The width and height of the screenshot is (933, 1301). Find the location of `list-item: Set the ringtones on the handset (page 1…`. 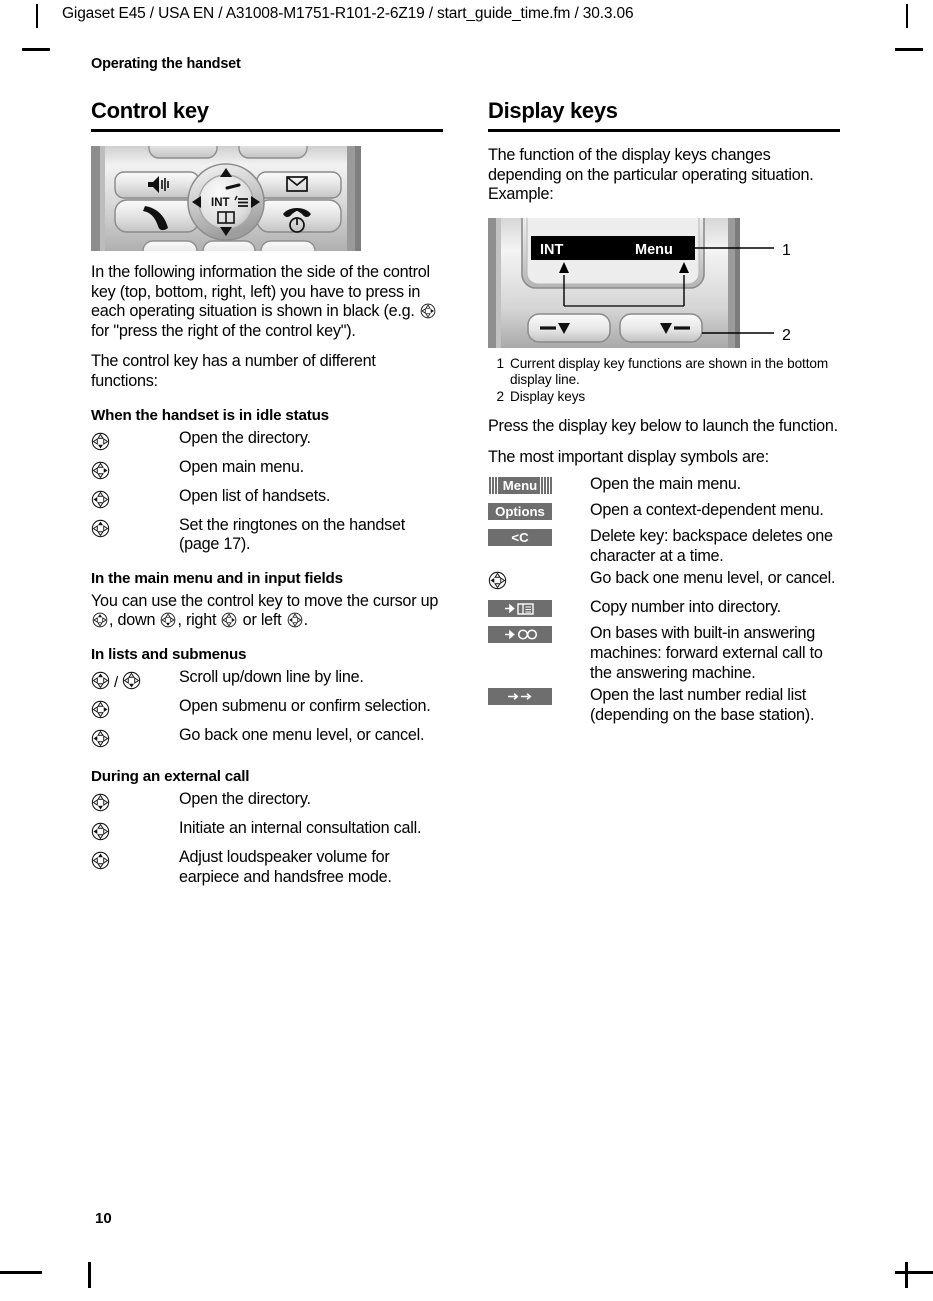

list-item: Set the ringtones on the handset (page 1… is located at coordinates (267, 535).